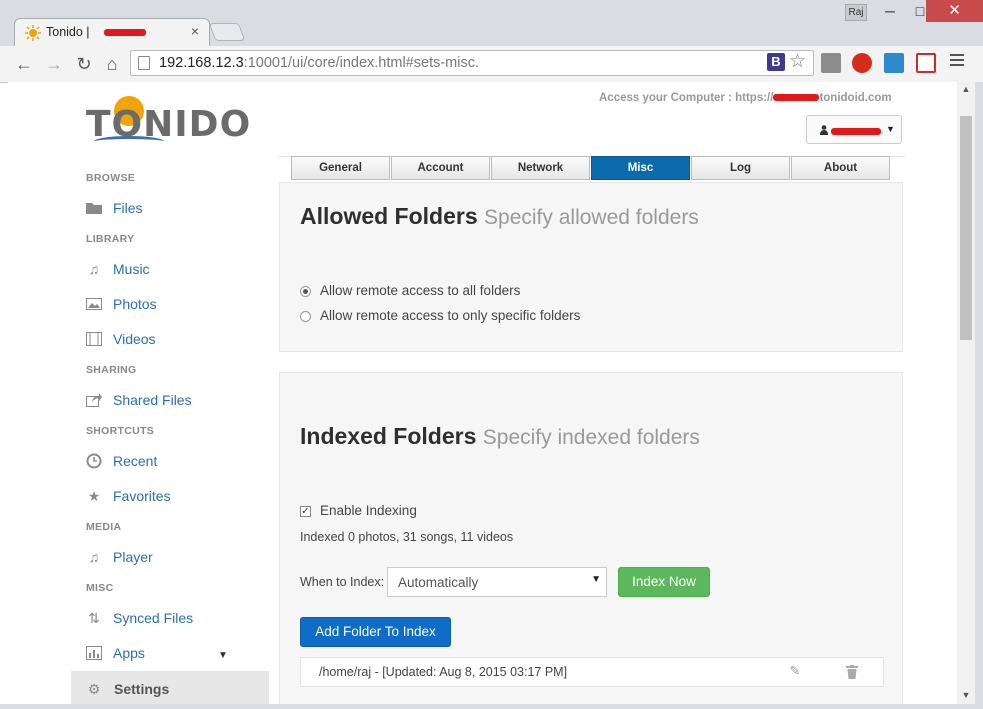 The width and height of the screenshot is (983, 709). What do you see at coordinates (497, 582) in the screenshot?
I see `when-to-index-select: Automatically ▼` at bounding box center [497, 582].